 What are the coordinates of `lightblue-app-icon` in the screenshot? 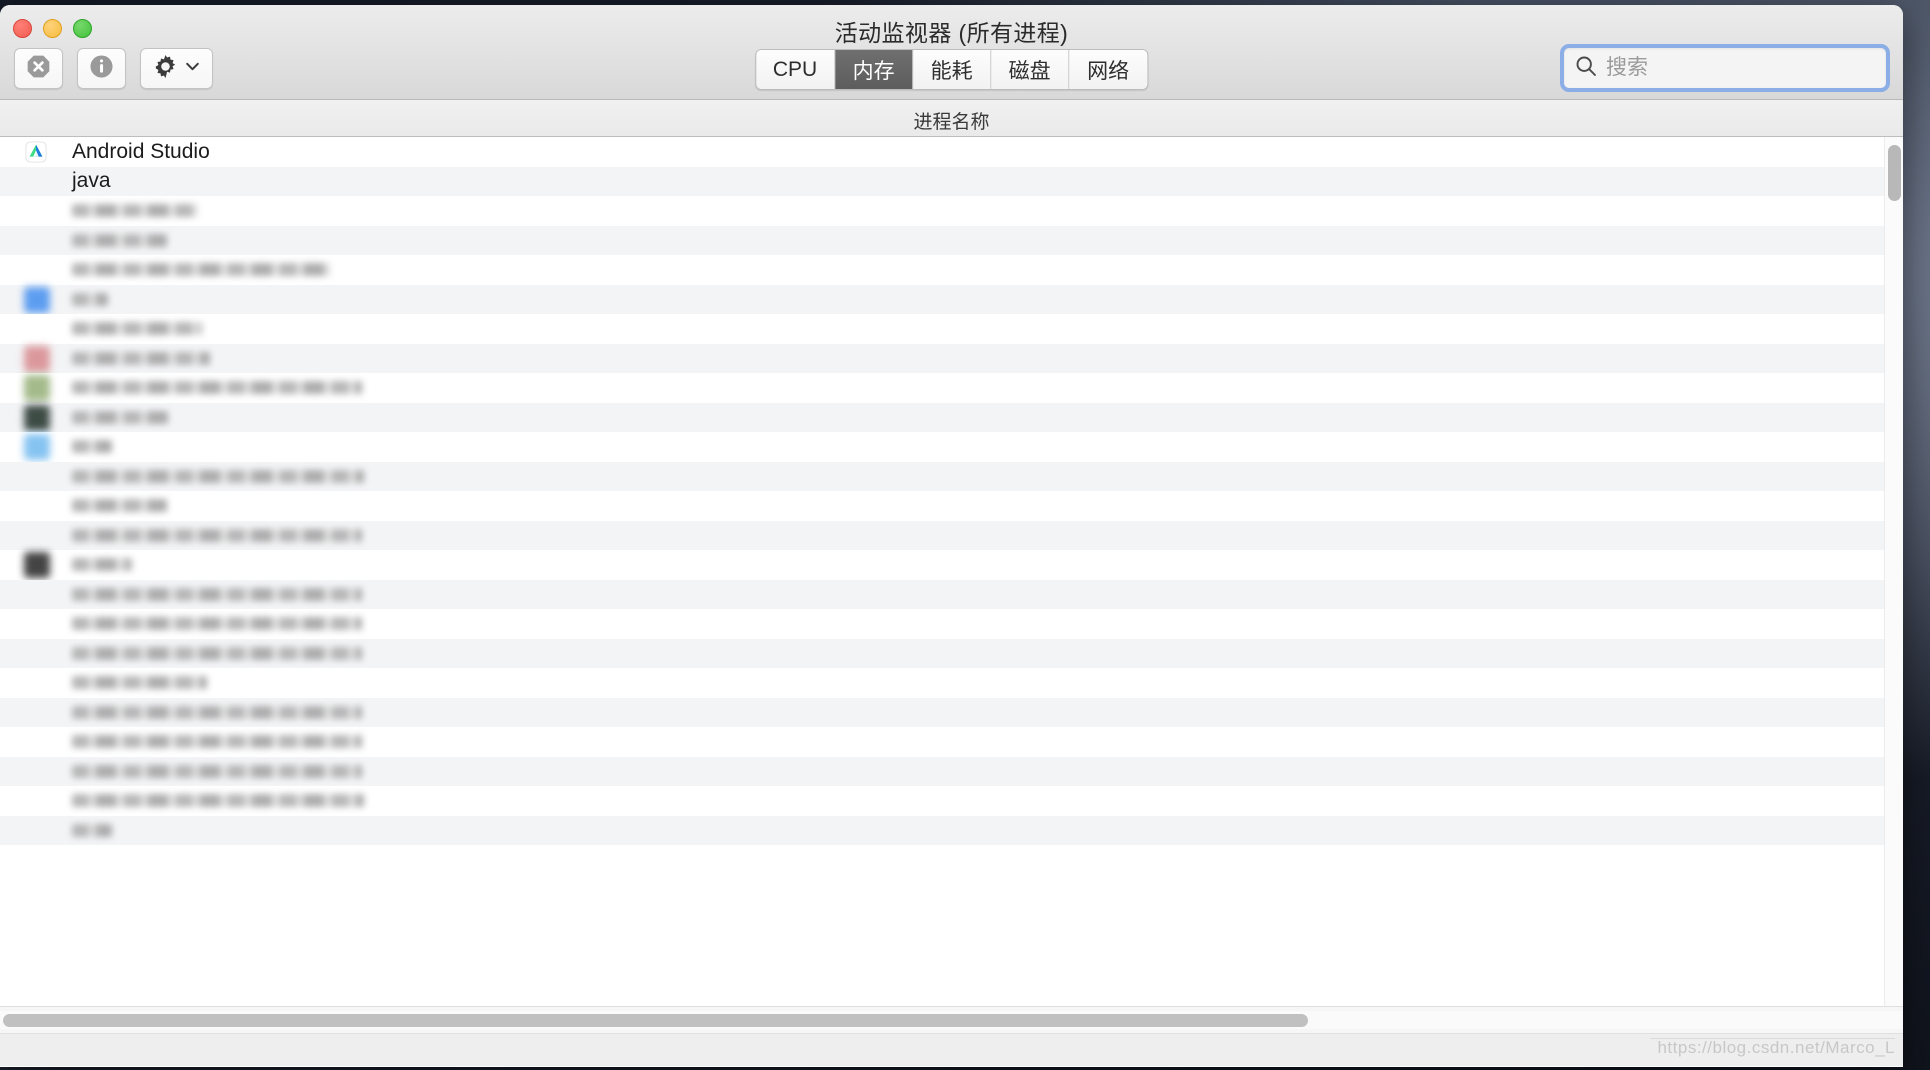 It's located at (37, 447).